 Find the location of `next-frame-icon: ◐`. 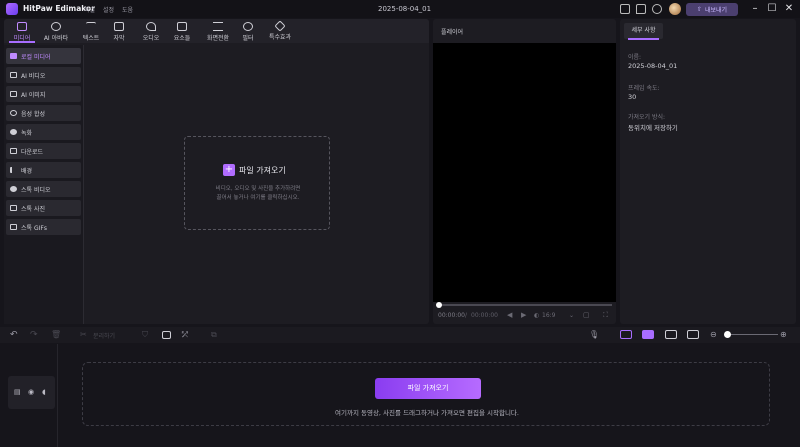

next-frame-icon: ◐ is located at coordinates (536, 315).